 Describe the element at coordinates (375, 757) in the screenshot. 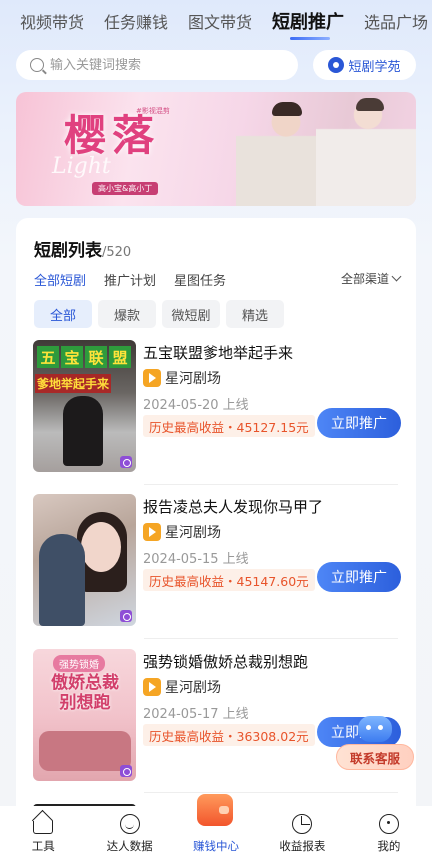

I see `support-label: 联系客服` at that location.